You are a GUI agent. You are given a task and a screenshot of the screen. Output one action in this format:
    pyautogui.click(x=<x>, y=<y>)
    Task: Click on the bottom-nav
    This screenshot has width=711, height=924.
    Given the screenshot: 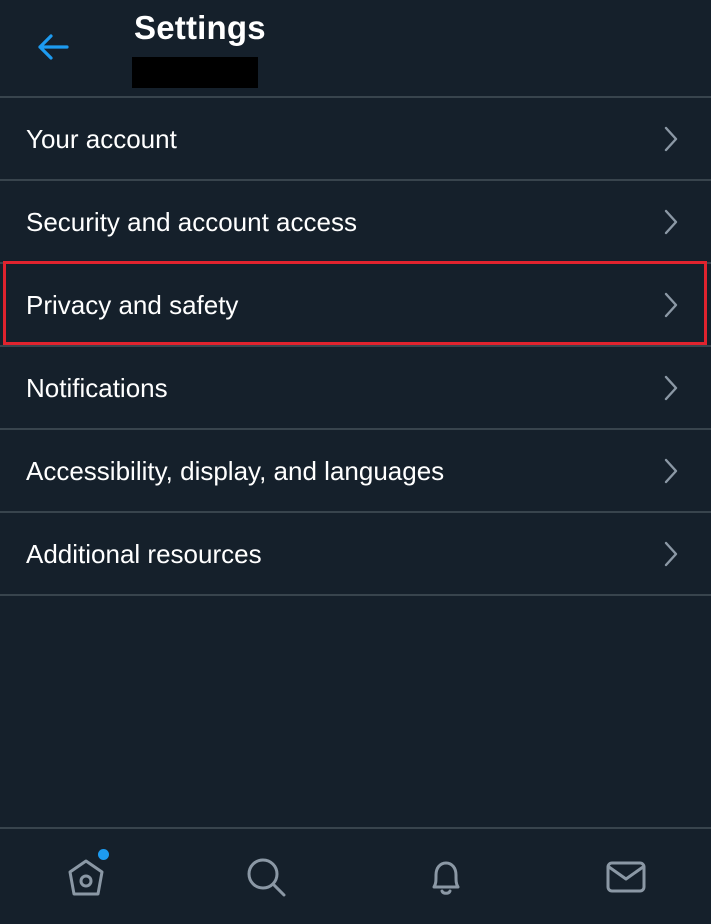 What is the action you would take?
    pyautogui.click(x=355, y=875)
    